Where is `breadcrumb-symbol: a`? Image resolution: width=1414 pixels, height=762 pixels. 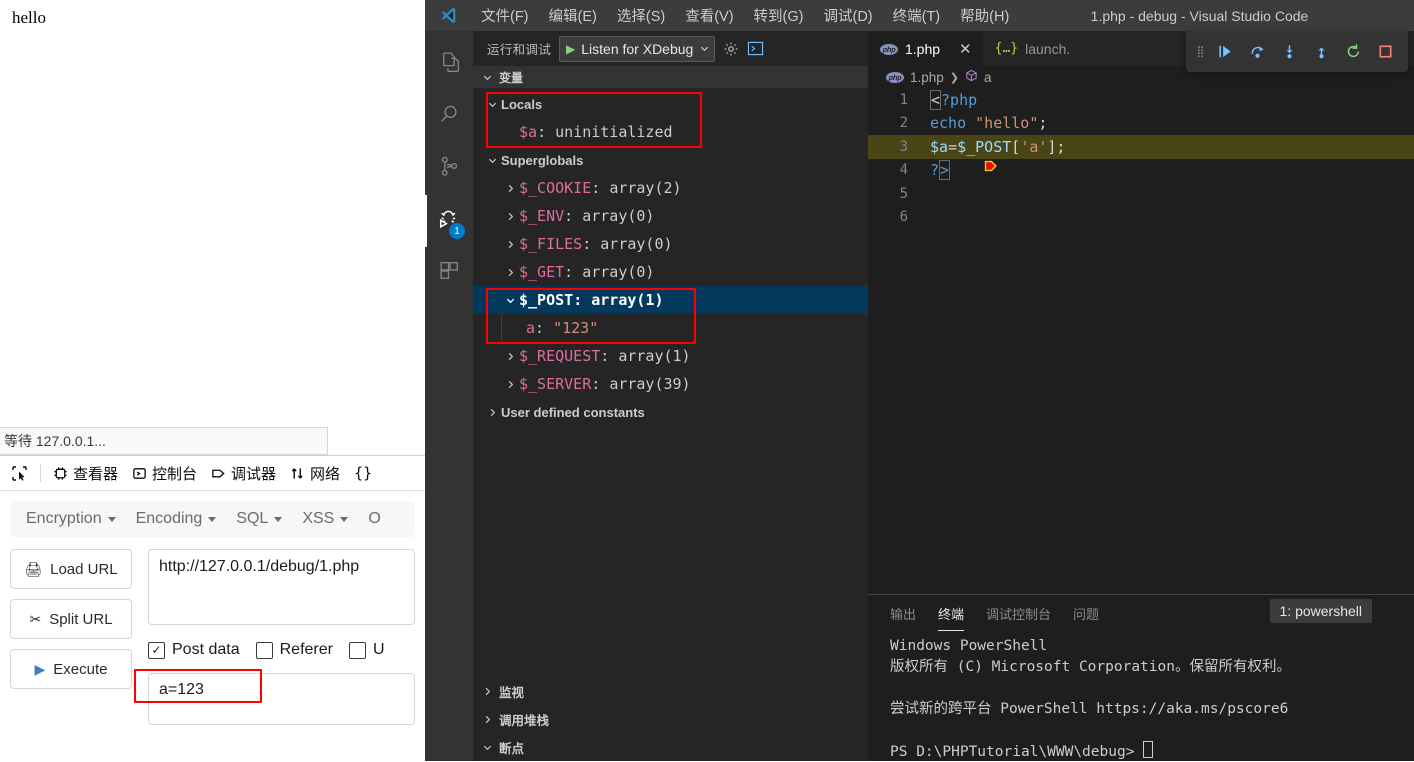 breadcrumb-symbol: a is located at coordinates (988, 77).